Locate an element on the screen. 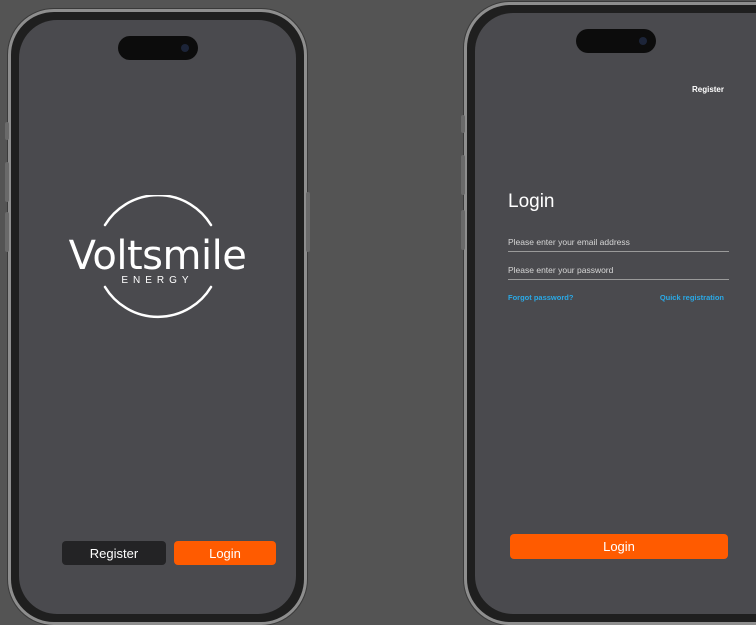 The width and height of the screenshot is (756, 625). login-submit-button: Login is located at coordinates (619, 546).